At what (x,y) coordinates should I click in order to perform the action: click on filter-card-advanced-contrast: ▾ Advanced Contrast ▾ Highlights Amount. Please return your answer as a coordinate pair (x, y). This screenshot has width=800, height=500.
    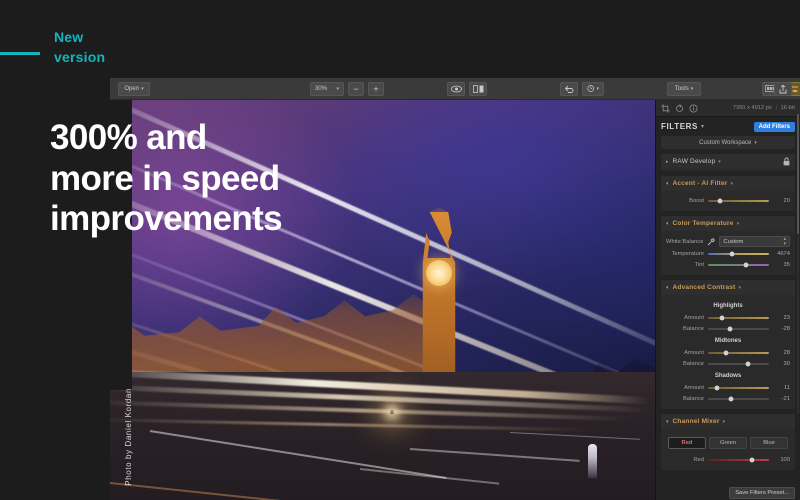
    Looking at the image, I should click on (728, 344).